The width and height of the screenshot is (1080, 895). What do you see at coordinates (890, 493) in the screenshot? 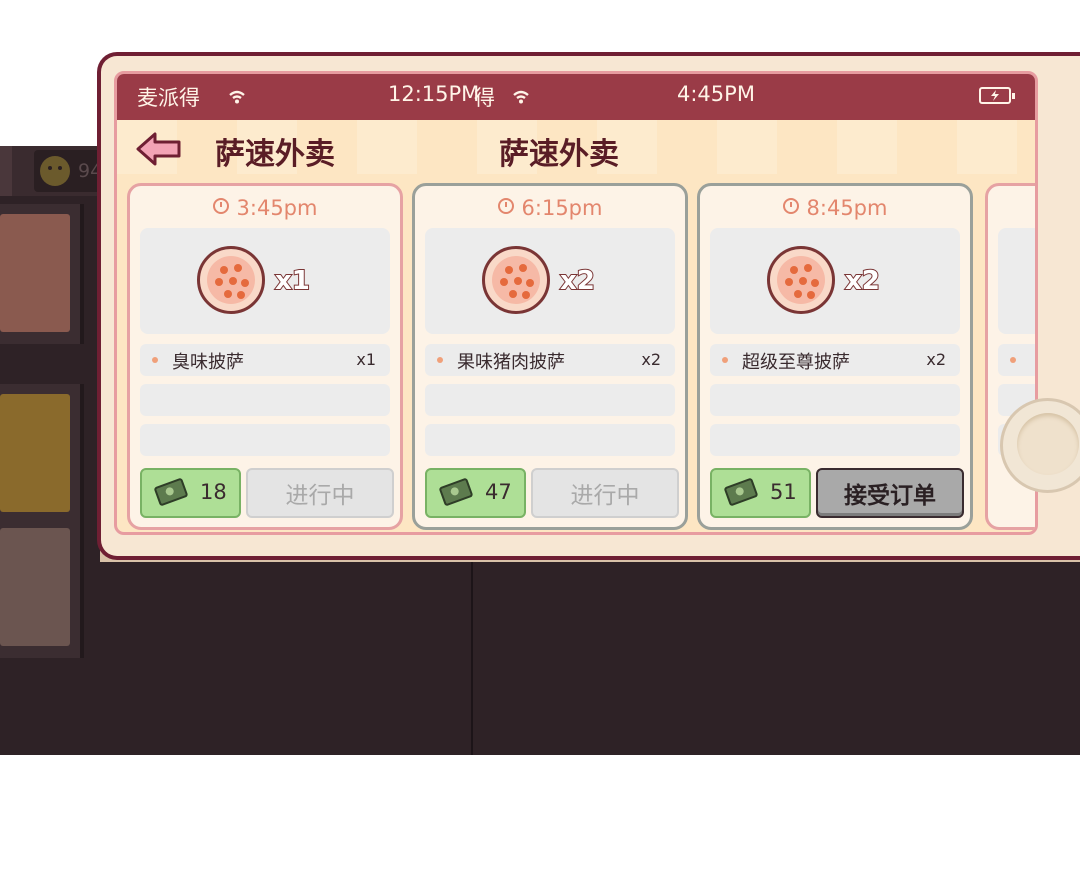
I see `accept-order-button: 接受订单` at bounding box center [890, 493].